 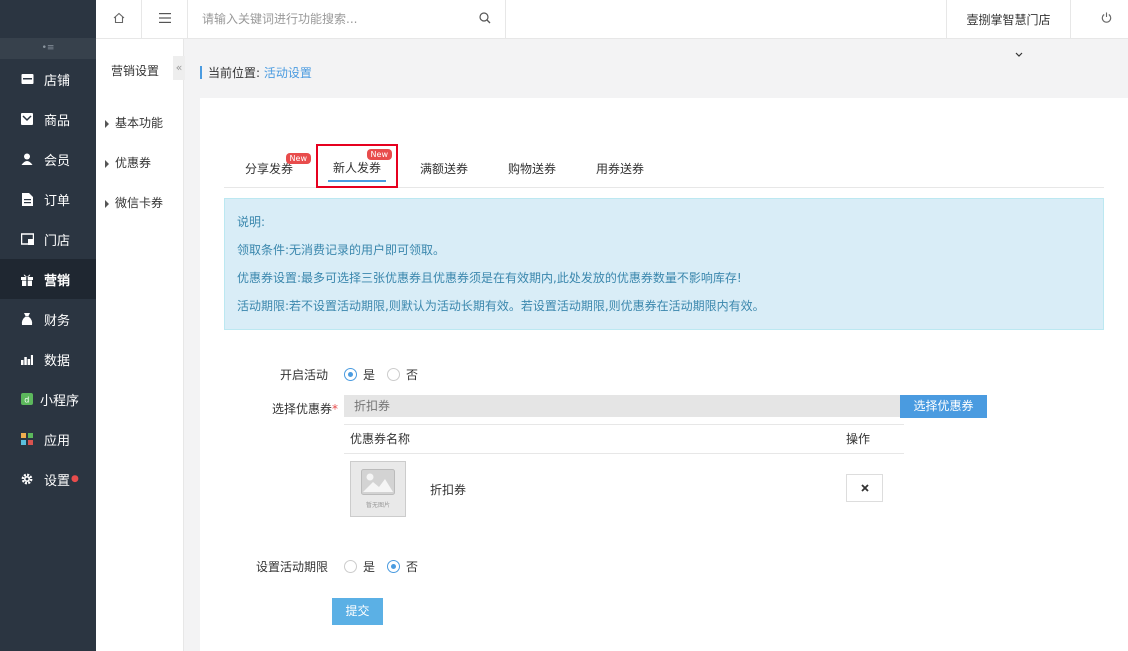 I want to click on nav-item-store: 店铺, so click(x=48, y=79).